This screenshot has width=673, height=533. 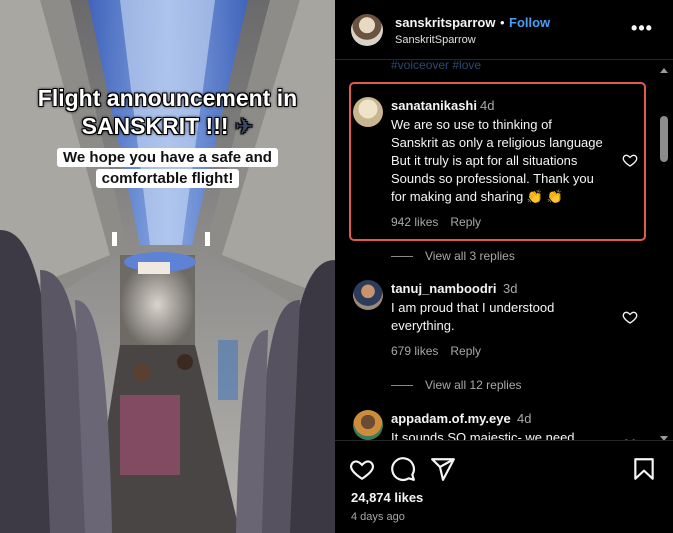 What do you see at coordinates (497, 142) in the screenshot?
I see `comment-line: Sanskrit as only a religious language` at bounding box center [497, 142].